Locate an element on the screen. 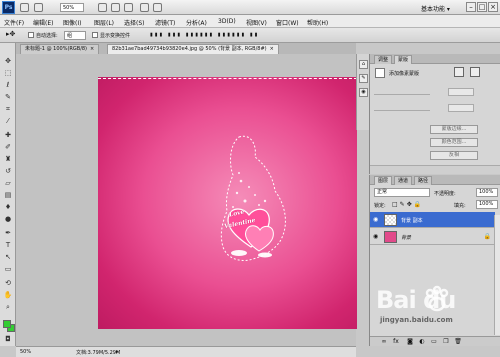 This screenshot has width=500, height=357. opacity-field: 100% is located at coordinates (487, 192).